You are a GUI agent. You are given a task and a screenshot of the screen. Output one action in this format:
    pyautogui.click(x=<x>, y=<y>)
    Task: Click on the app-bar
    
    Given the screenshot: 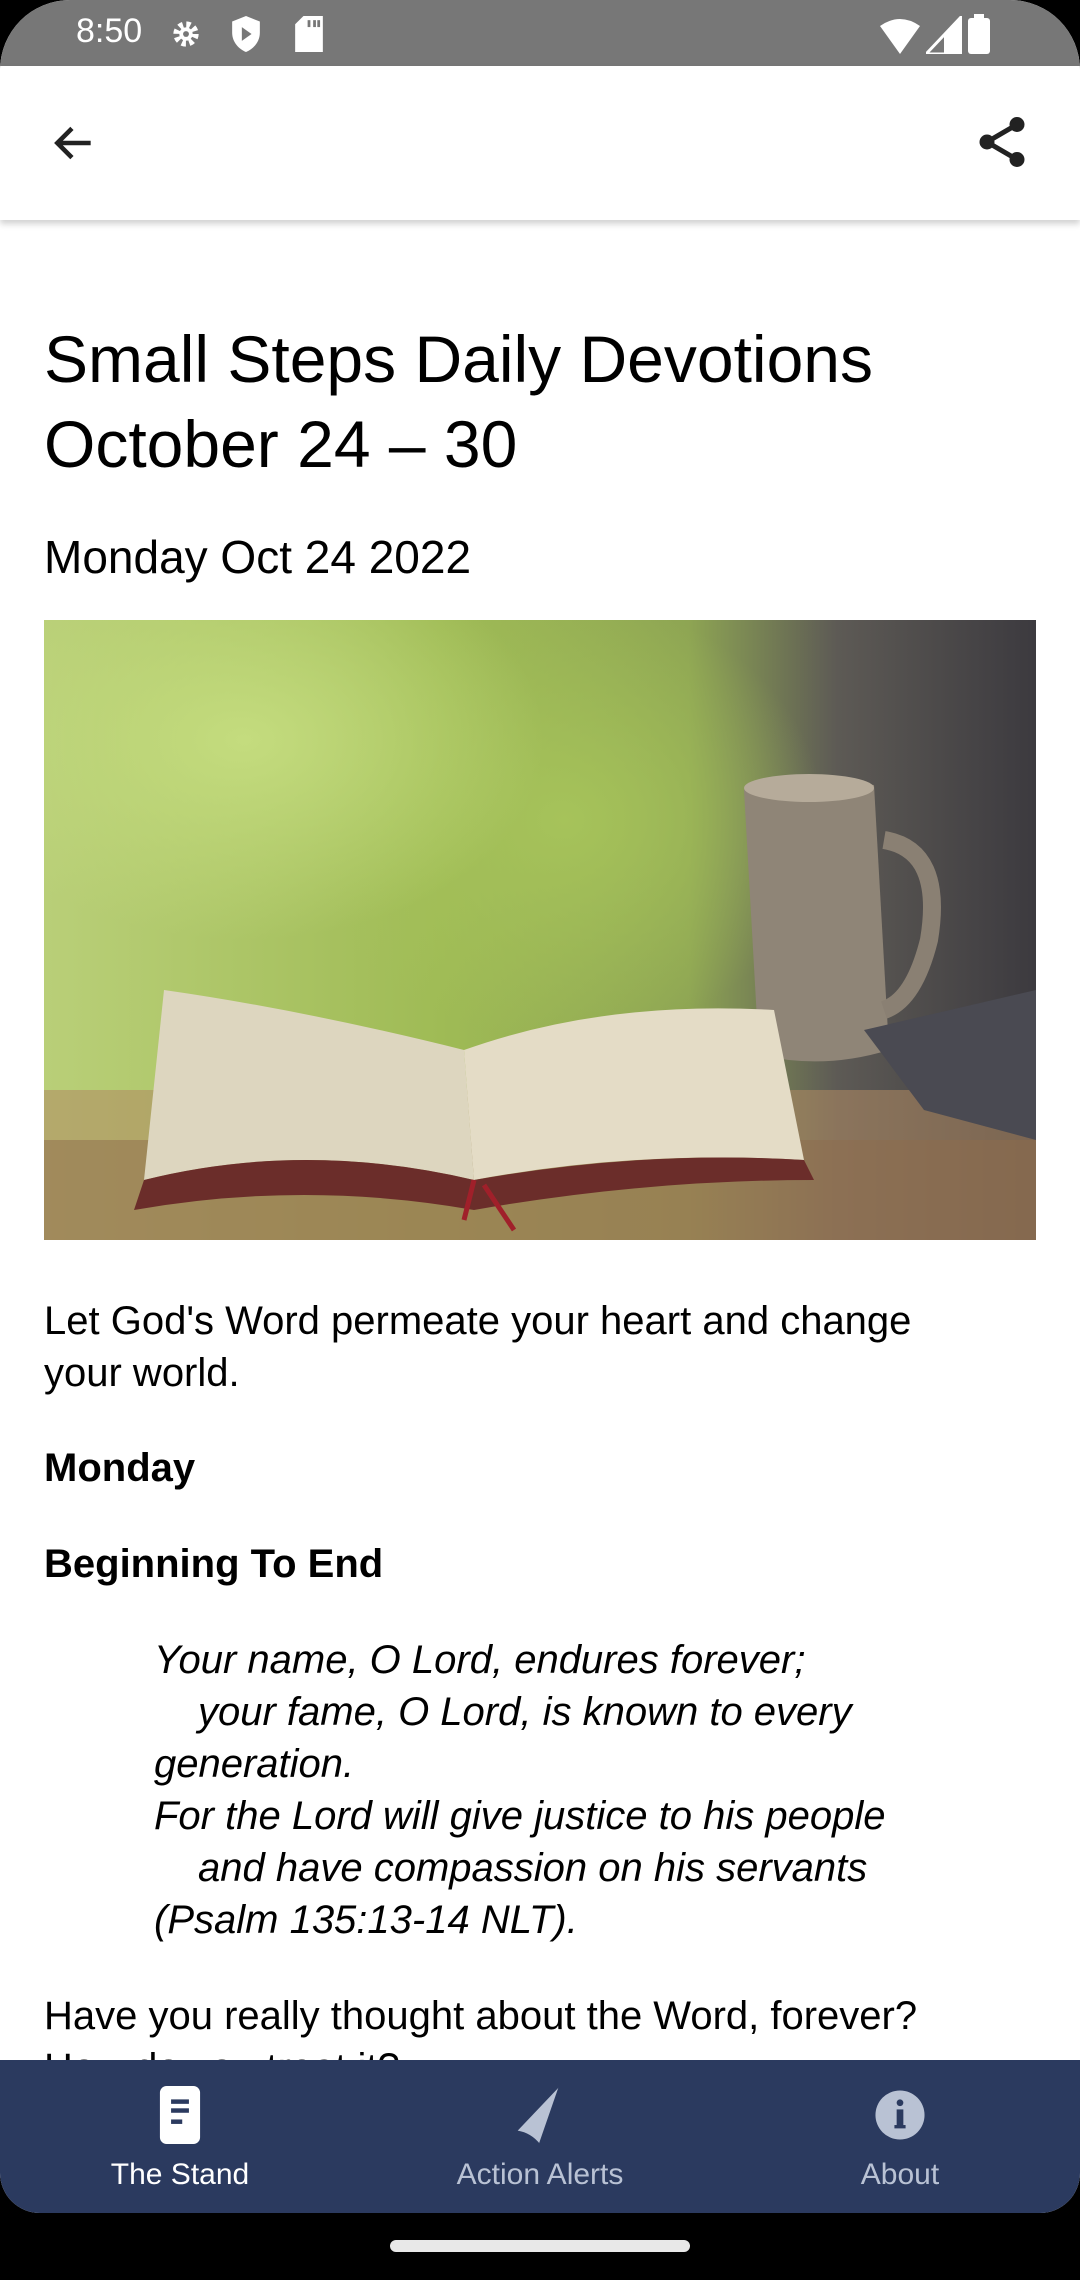 What is the action you would take?
    pyautogui.click(x=540, y=143)
    